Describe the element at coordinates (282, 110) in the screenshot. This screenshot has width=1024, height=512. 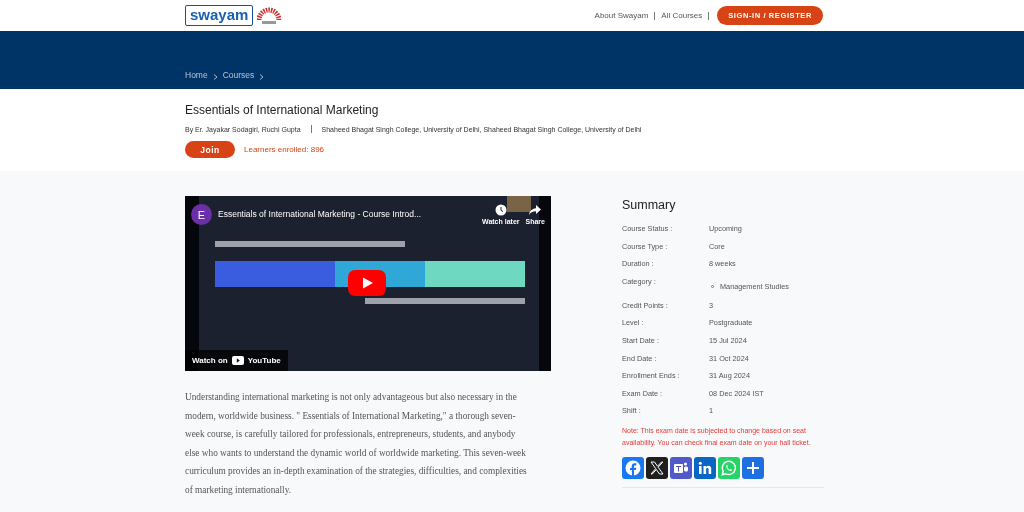
I see `course-title: Essentials of International Marketing` at that location.